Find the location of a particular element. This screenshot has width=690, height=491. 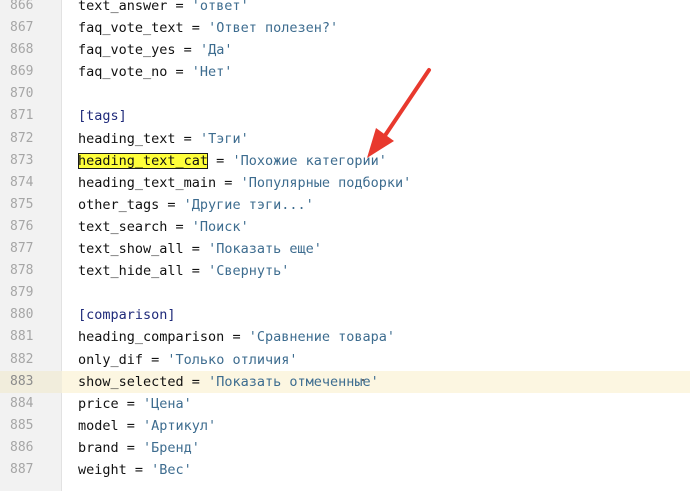

config-value: 'Только отличия' is located at coordinates (232, 359).